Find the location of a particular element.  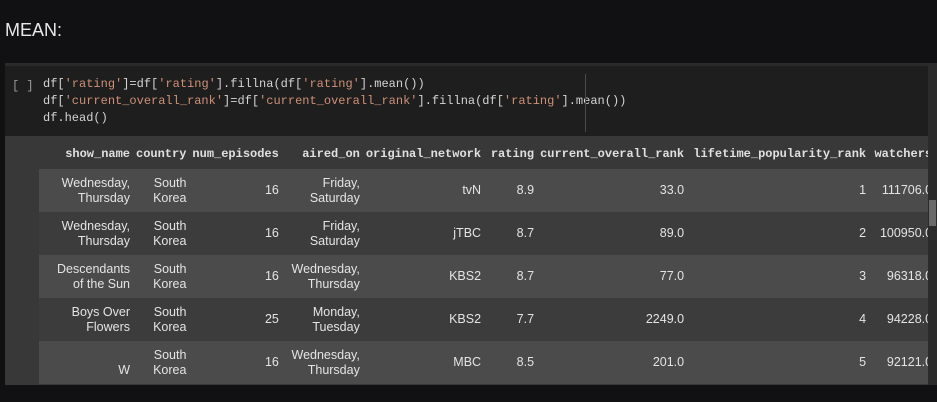

run-cell-button: [ ] is located at coordinates (23, 86).